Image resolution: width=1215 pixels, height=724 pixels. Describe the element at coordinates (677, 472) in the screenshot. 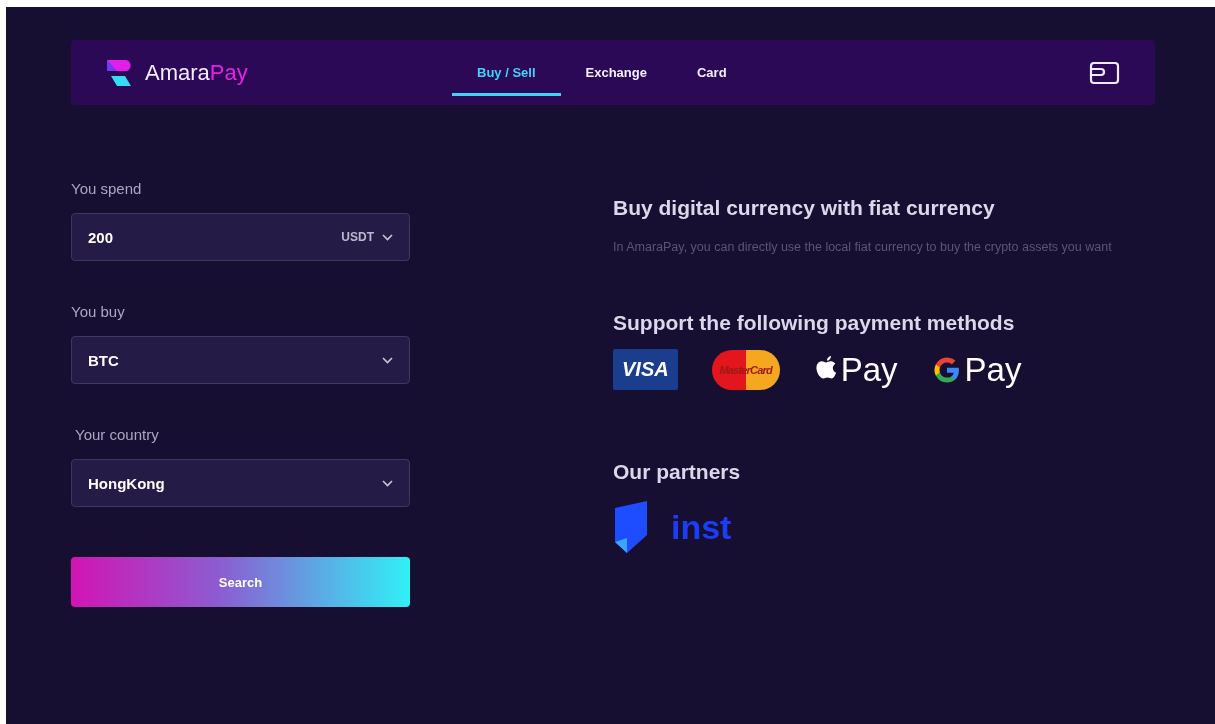

I see `section-title: Our partners` at that location.